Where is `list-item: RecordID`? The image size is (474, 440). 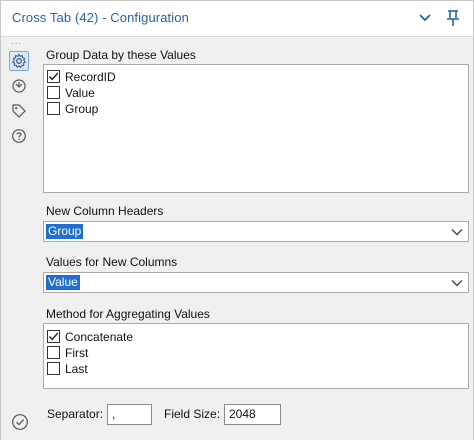 list-item: RecordID is located at coordinates (81, 76).